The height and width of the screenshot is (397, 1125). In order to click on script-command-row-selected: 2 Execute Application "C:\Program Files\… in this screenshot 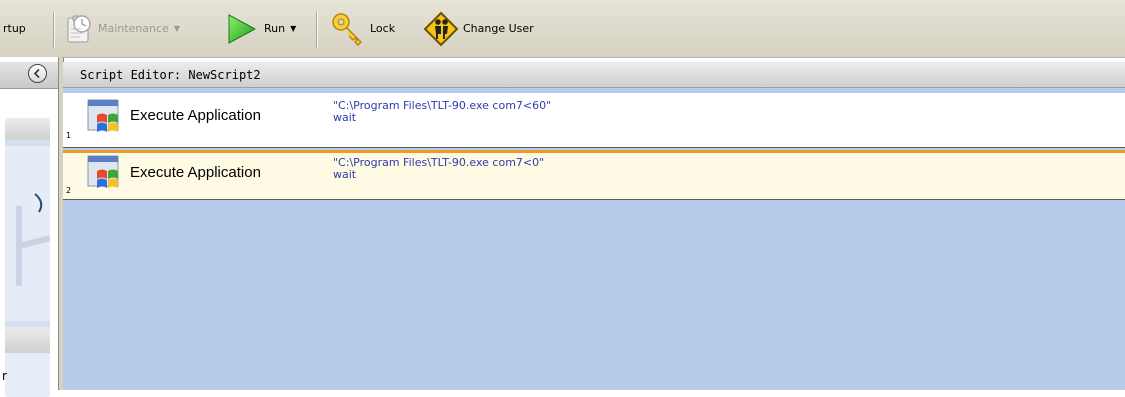, I will do `click(594, 175)`.